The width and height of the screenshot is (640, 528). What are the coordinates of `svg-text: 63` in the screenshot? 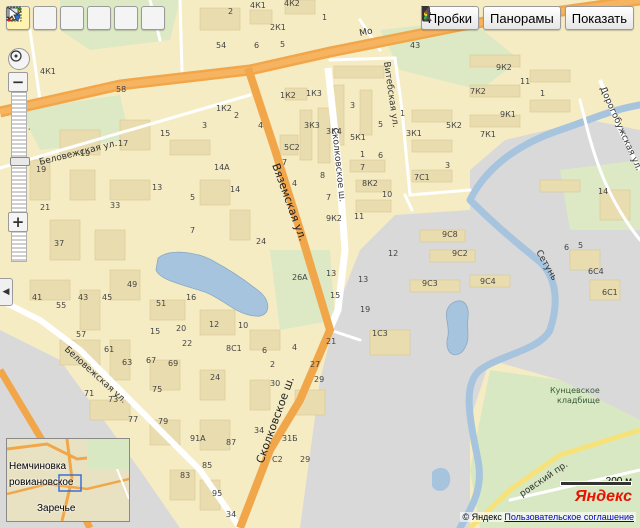 It's located at (127, 362).